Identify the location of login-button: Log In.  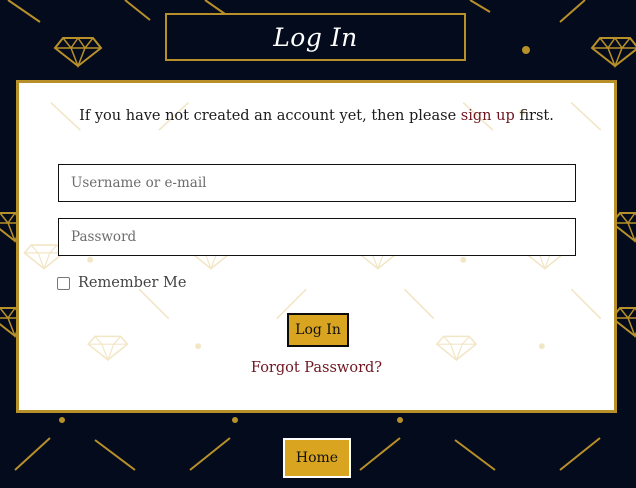
(318, 330).